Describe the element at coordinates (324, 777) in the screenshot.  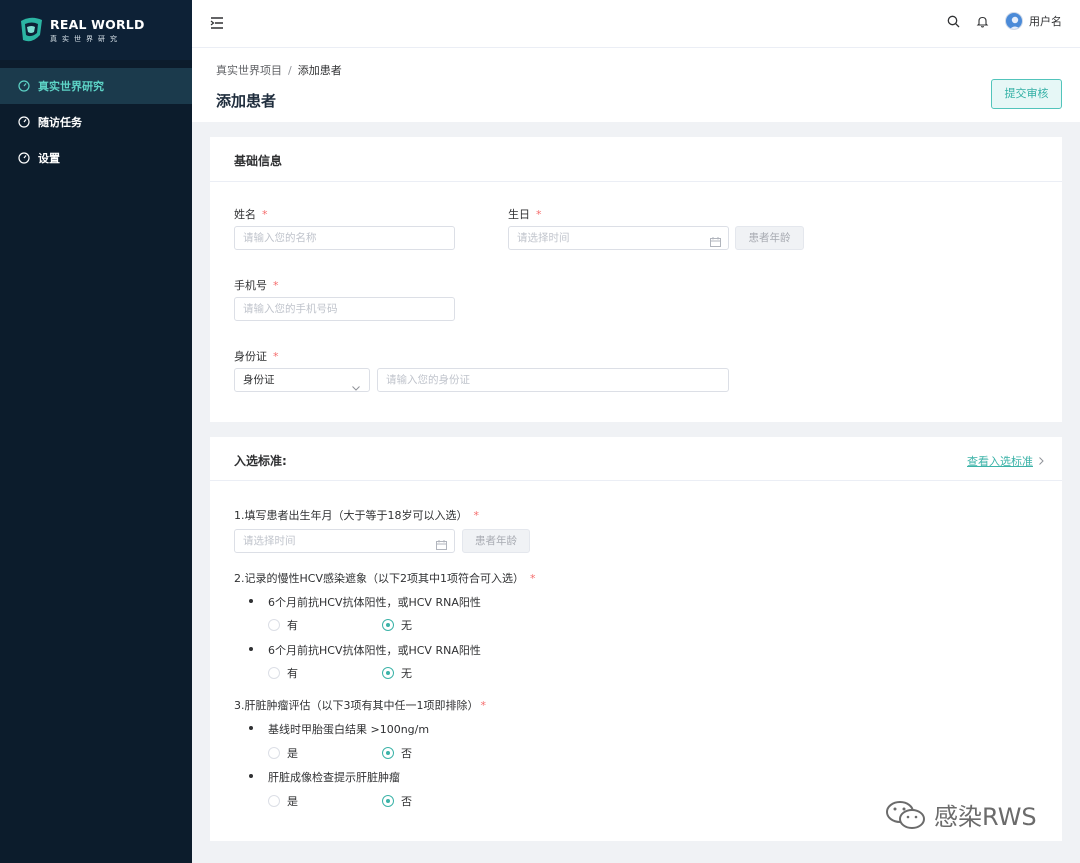
I see `q3-item-2: 肝脏成像检查提示肝脏肿瘤` at that location.